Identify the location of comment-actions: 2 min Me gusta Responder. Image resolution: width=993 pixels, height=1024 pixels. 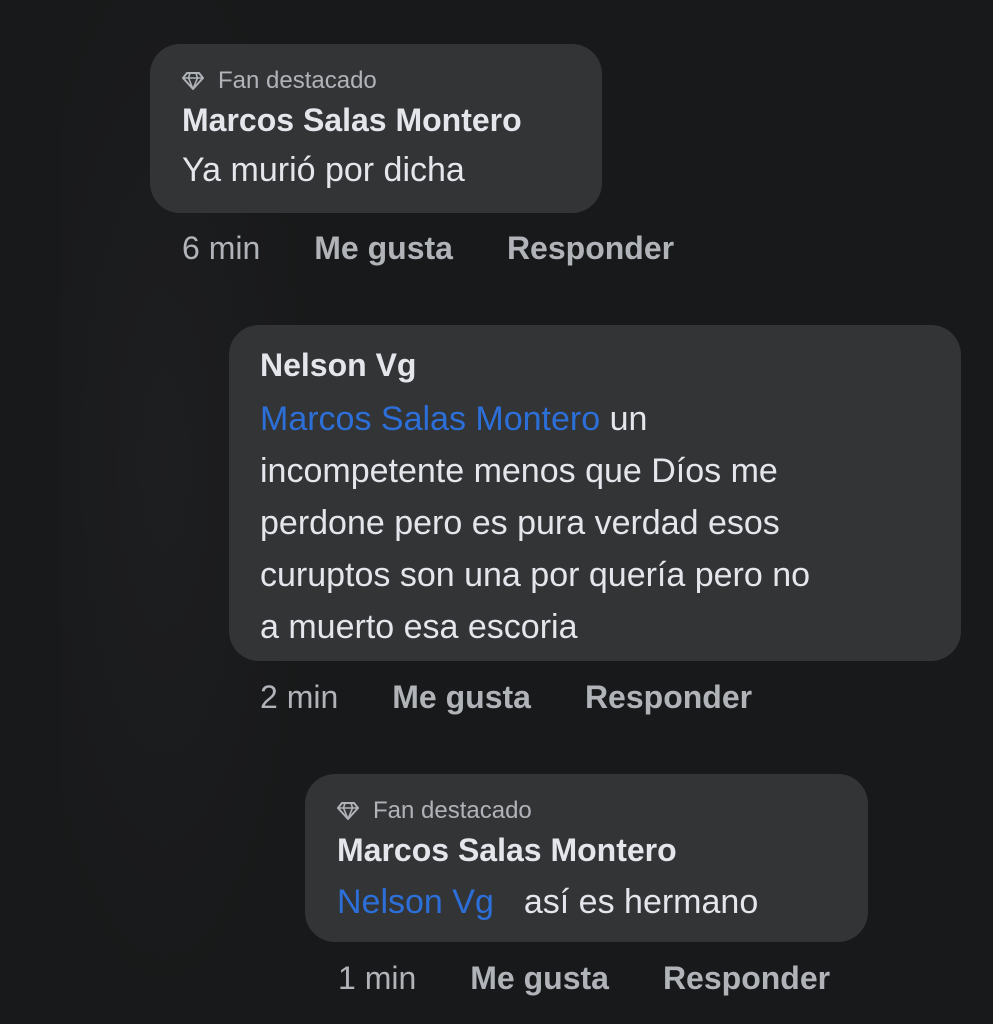
(506, 697).